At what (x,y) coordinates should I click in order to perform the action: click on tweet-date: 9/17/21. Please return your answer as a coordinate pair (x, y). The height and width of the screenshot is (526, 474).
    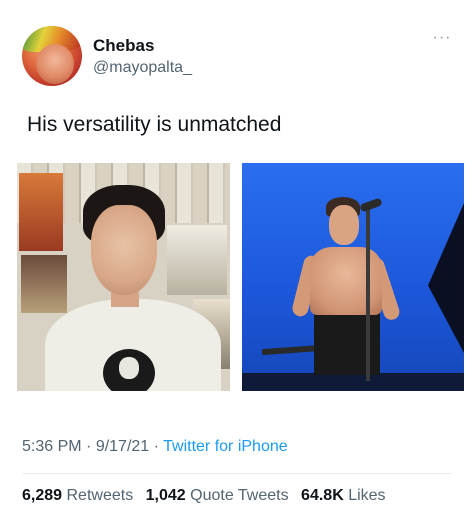
    Looking at the image, I should click on (122, 446).